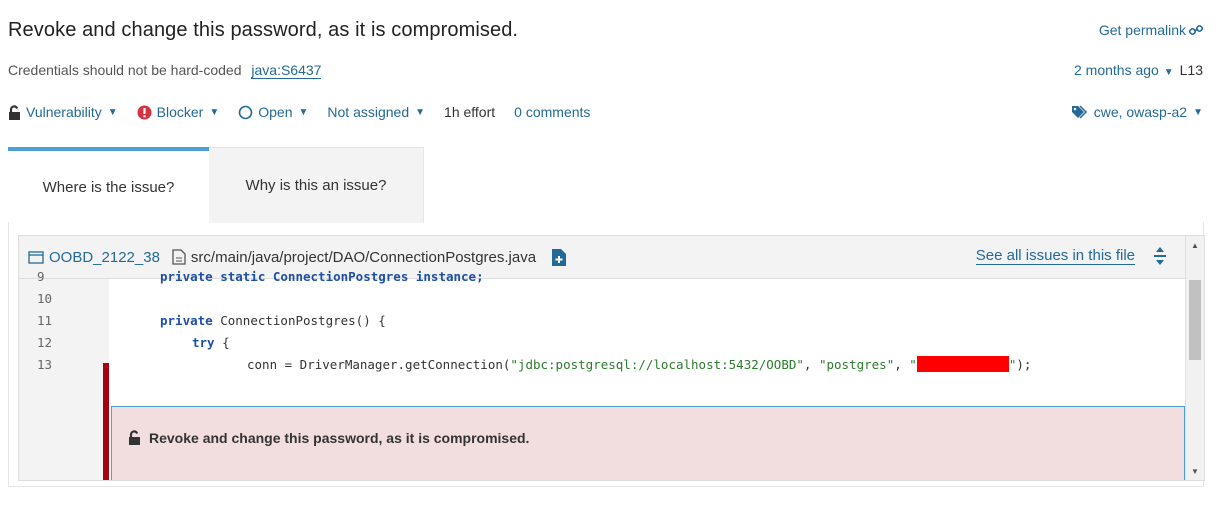  Describe the element at coordinates (203, 342) in the screenshot. I see `keyword: try` at that location.